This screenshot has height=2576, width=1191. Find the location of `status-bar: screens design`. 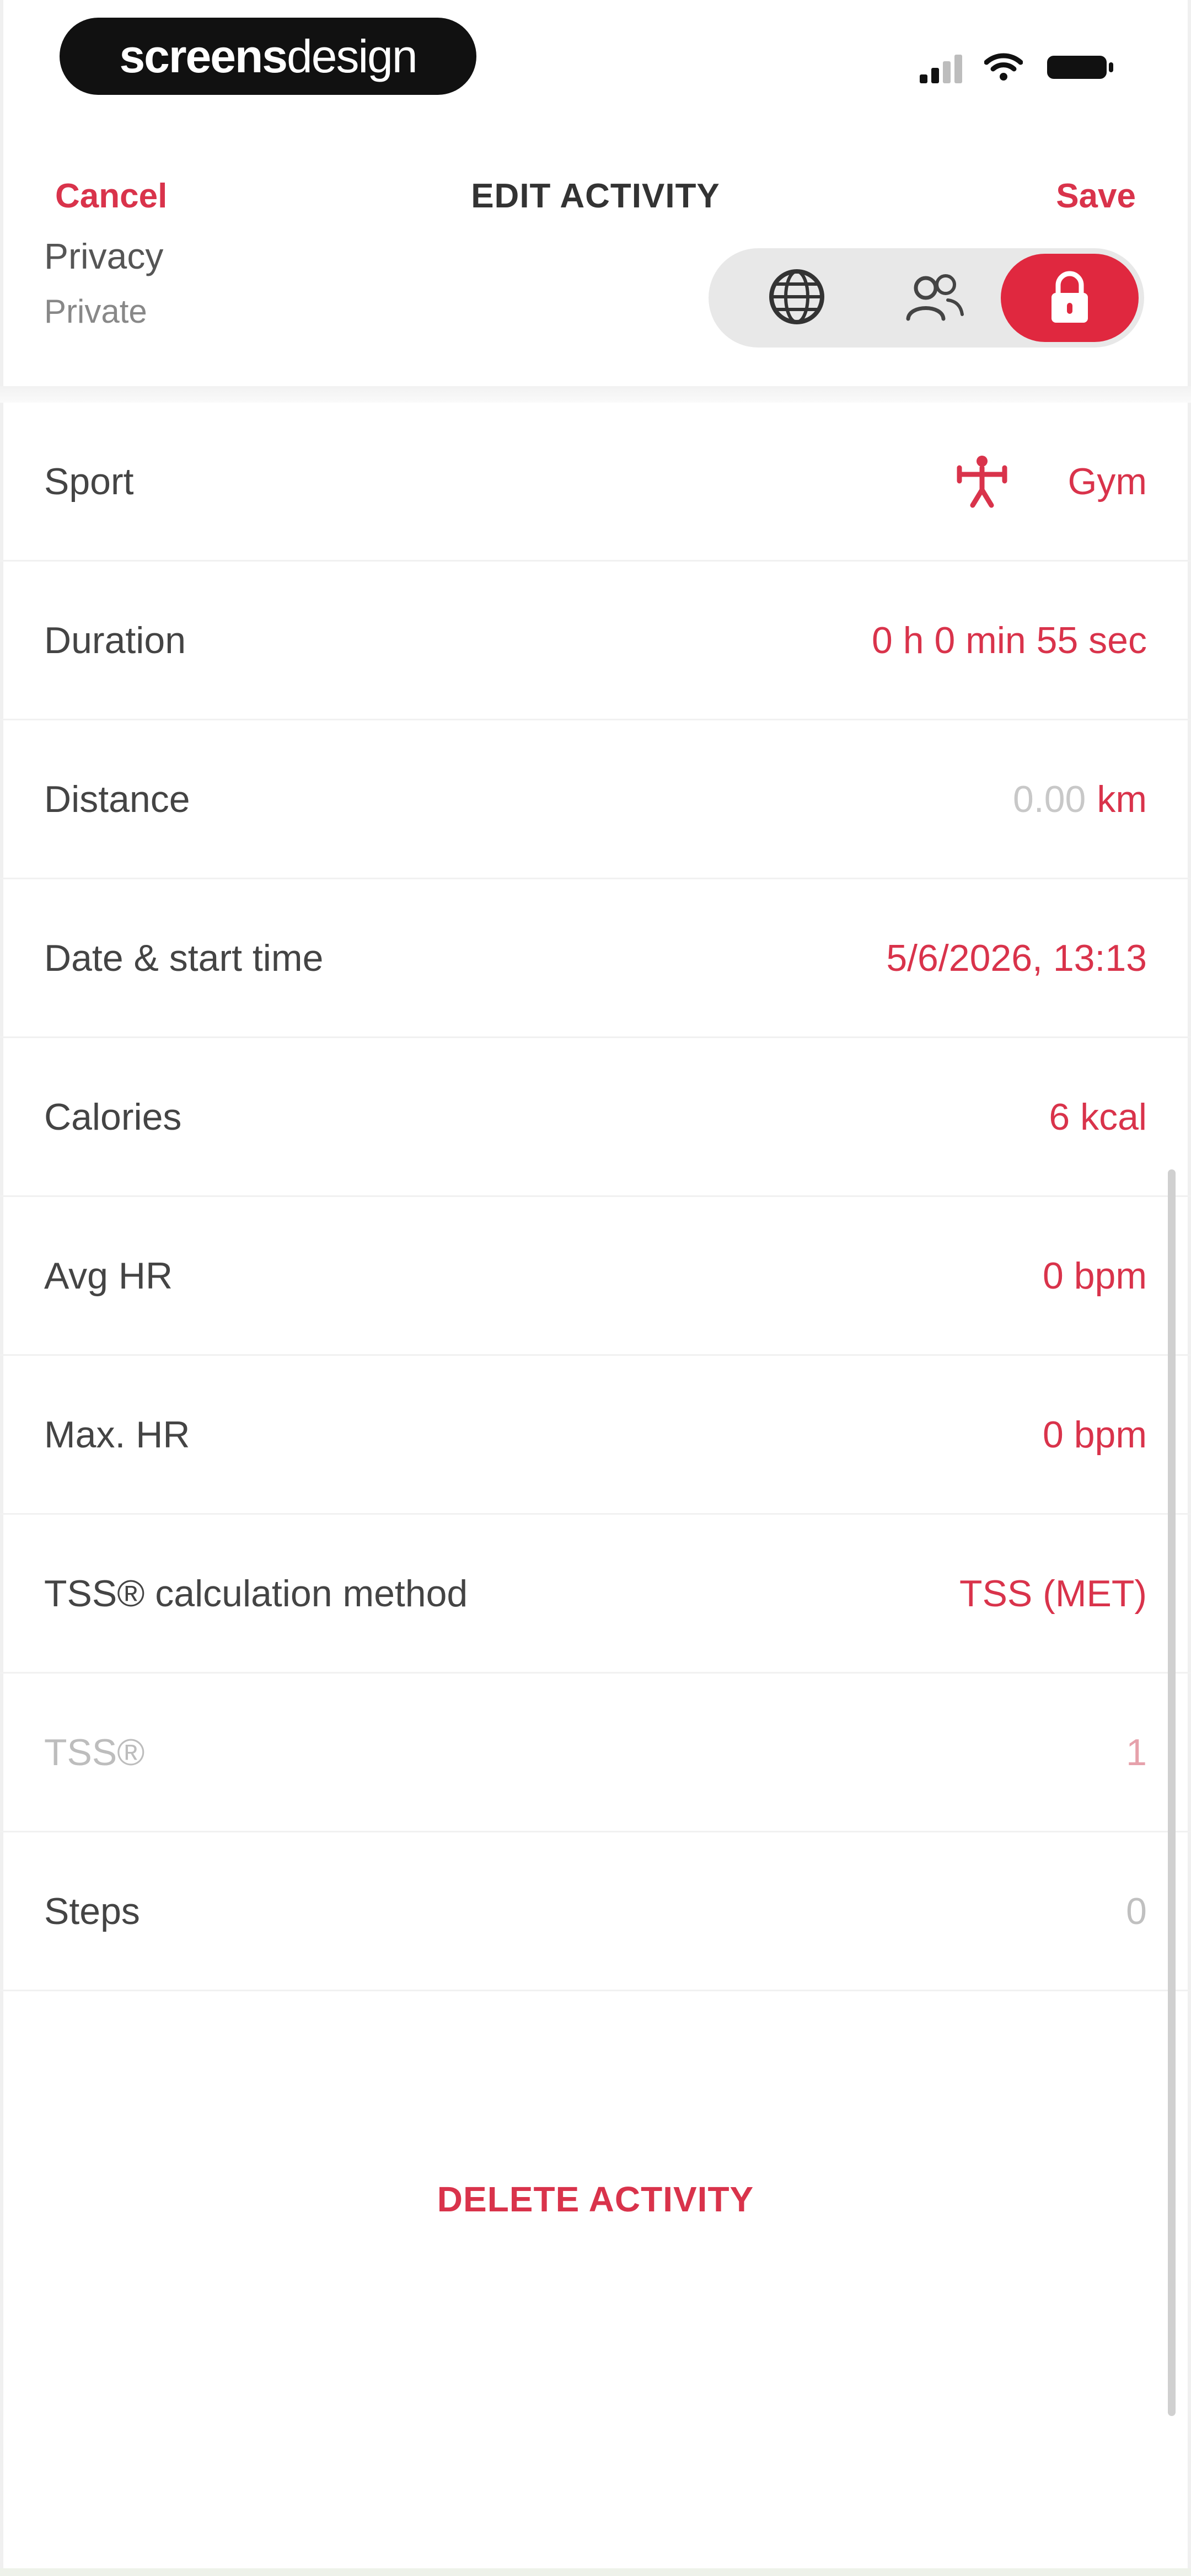

status-bar: screens design is located at coordinates (595, 66).